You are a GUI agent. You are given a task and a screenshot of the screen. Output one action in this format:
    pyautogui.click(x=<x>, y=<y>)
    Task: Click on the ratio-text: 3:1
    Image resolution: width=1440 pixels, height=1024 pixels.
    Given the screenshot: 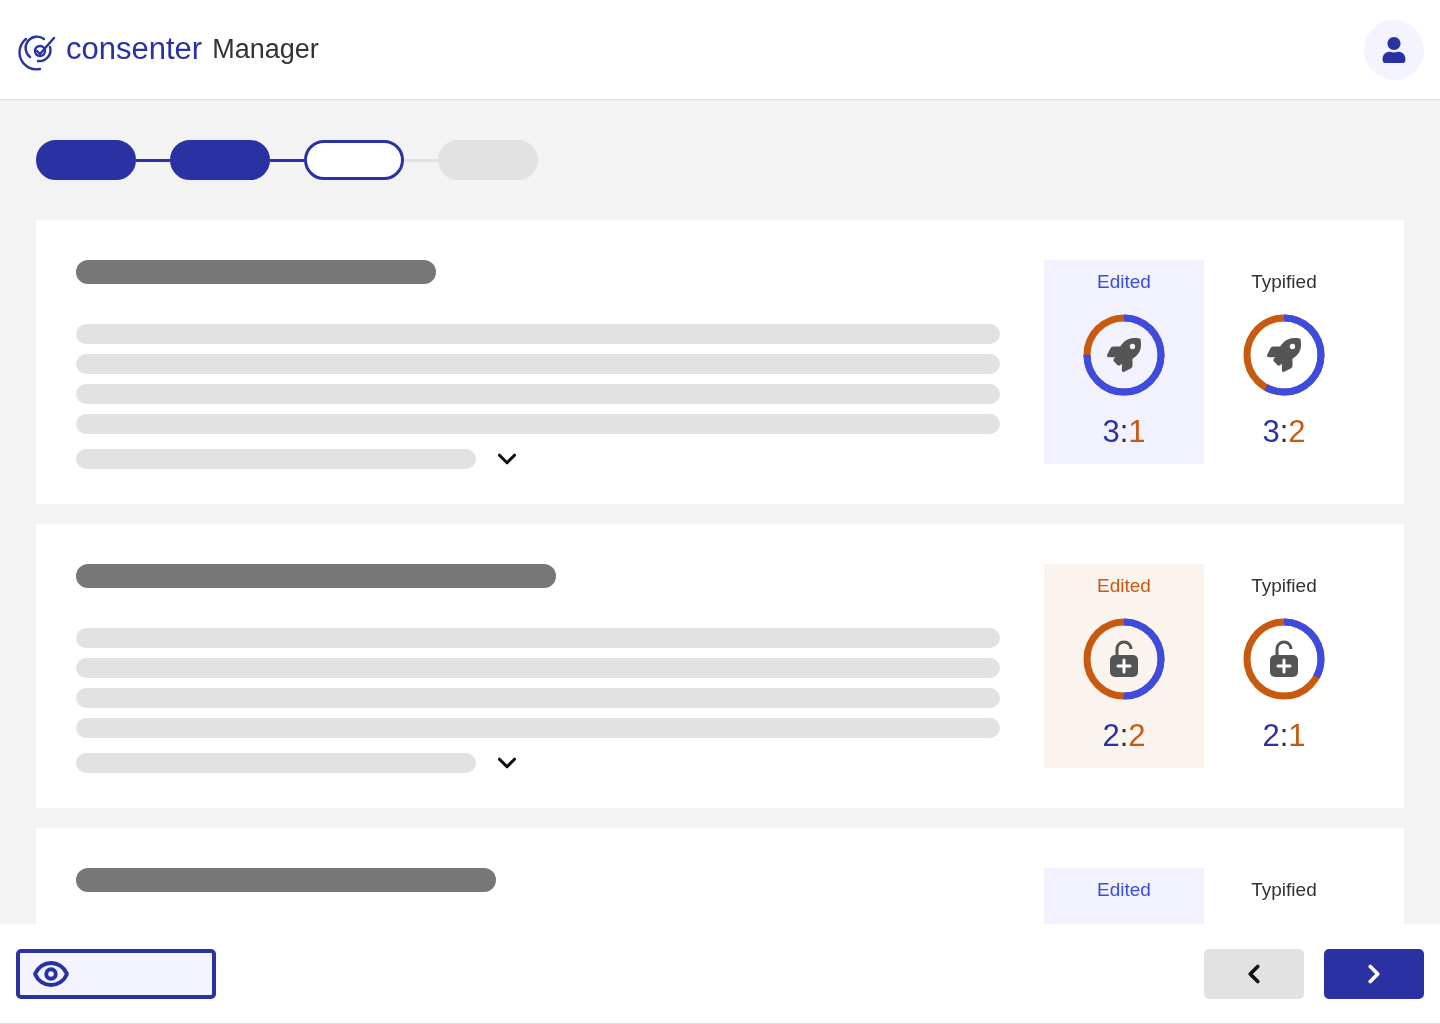 What is the action you would take?
    pyautogui.click(x=1124, y=432)
    